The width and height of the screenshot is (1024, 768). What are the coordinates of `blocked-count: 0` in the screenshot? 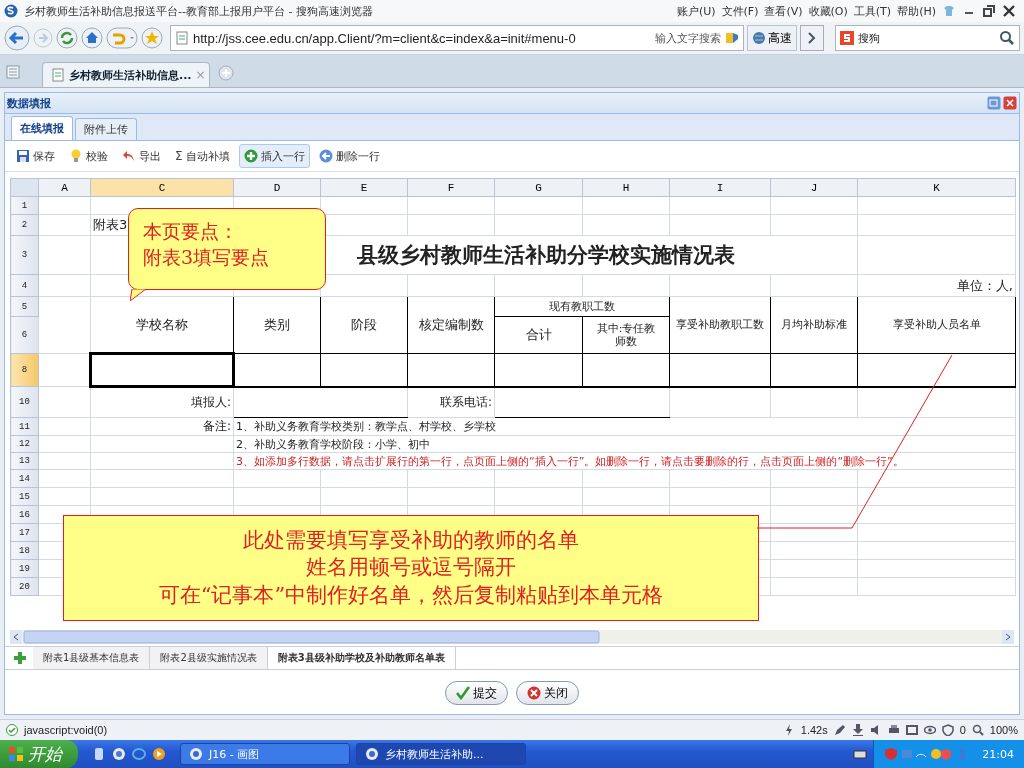 It's located at (962, 730).